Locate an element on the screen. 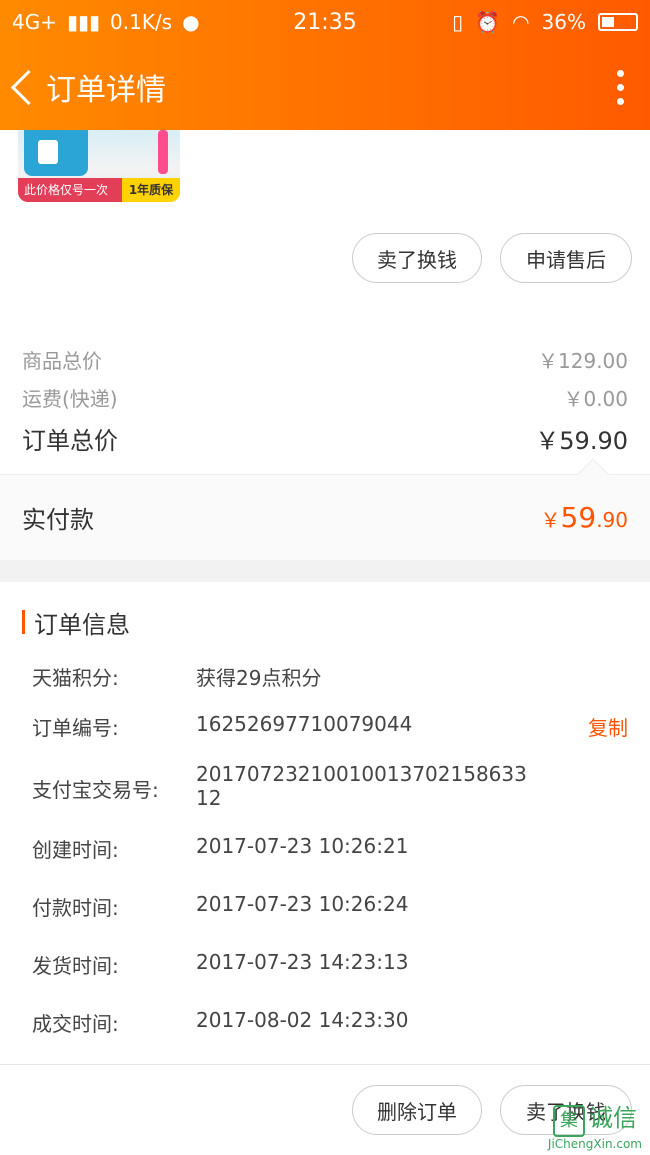 The width and height of the screenshot is (650, 1155). info-row-points: 天猫积分: 获得29点积分 is located at coordinates (325, 687).